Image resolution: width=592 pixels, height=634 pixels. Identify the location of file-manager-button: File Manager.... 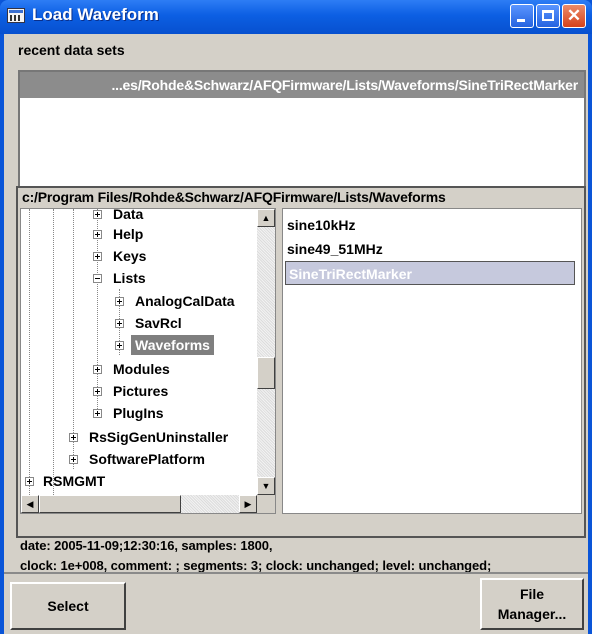
(532, 604).